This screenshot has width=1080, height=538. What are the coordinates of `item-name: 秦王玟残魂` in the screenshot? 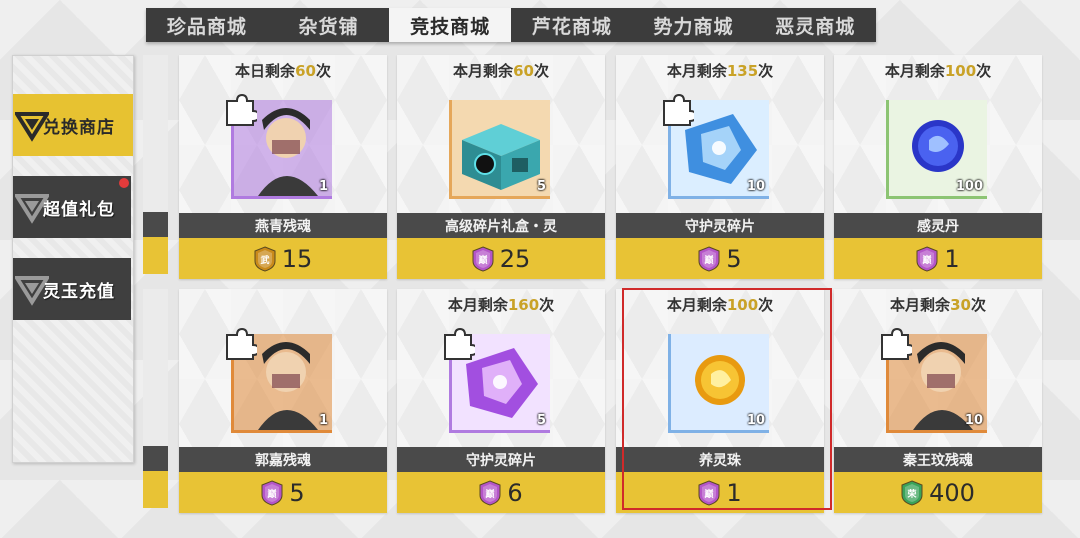 It's located at (938, 459).